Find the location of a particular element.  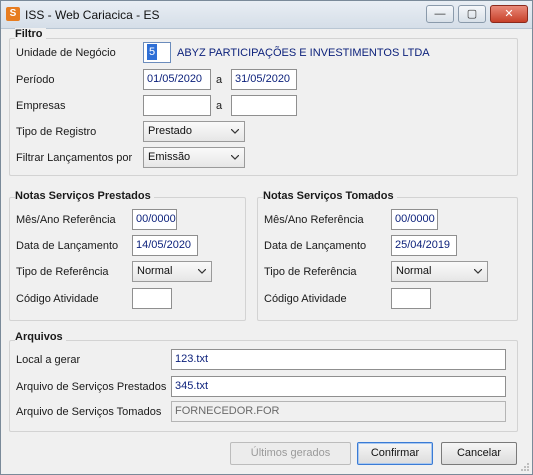

tomados-tipo-ref-select: Normal is located at coordinates (439, 271).